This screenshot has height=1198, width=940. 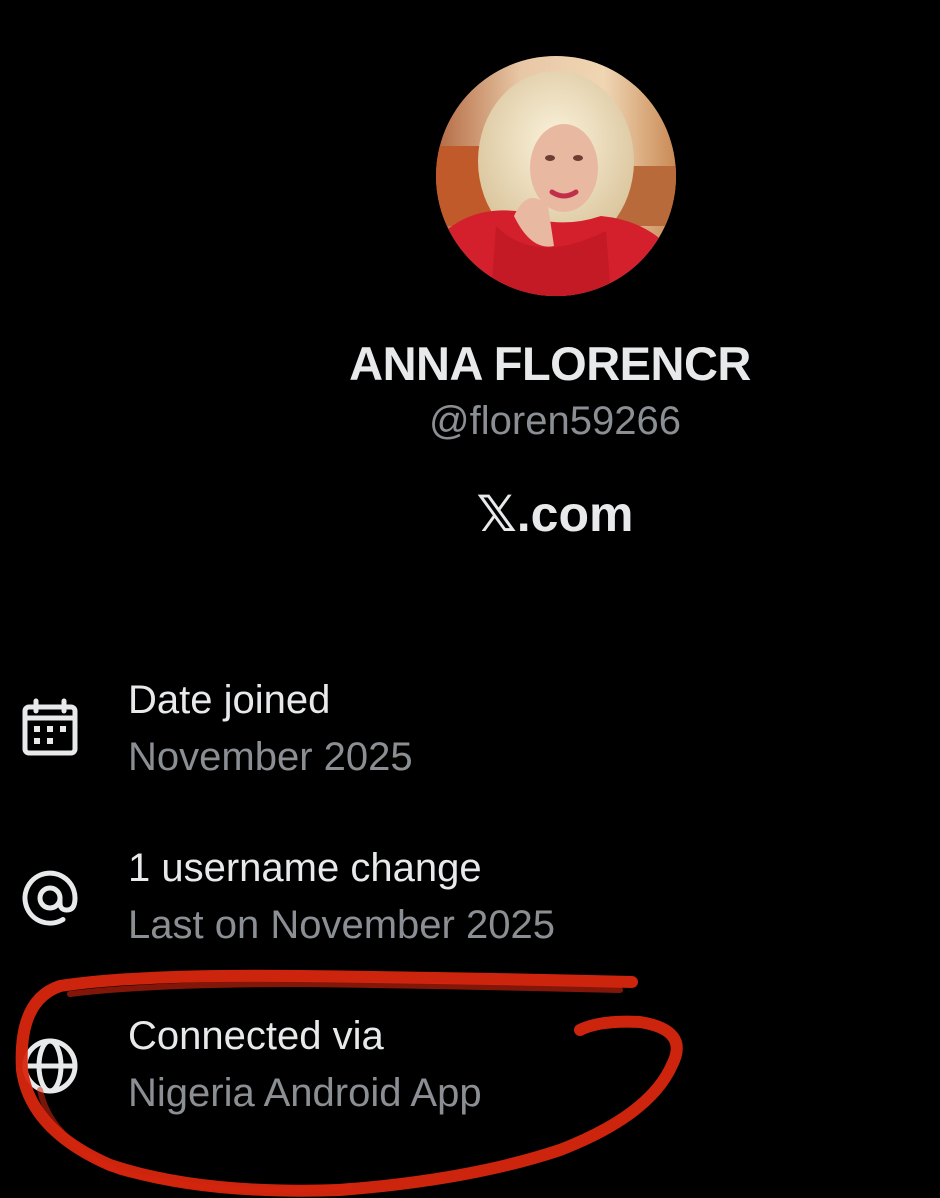 I want to click on avatar-photo, so click(x=556, y=176).